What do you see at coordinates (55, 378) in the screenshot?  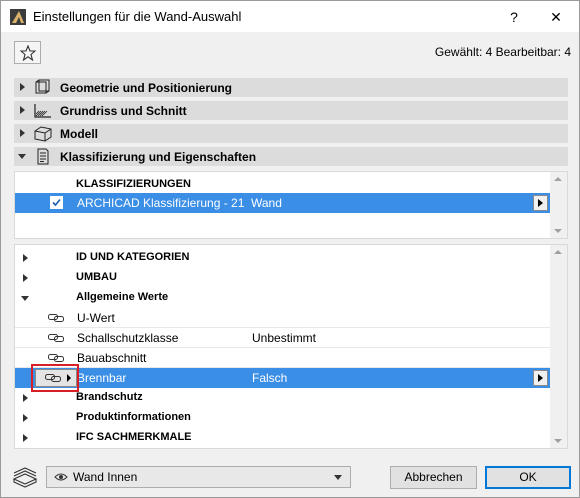 I see `highlight-box` at bounding box center [55, 378].